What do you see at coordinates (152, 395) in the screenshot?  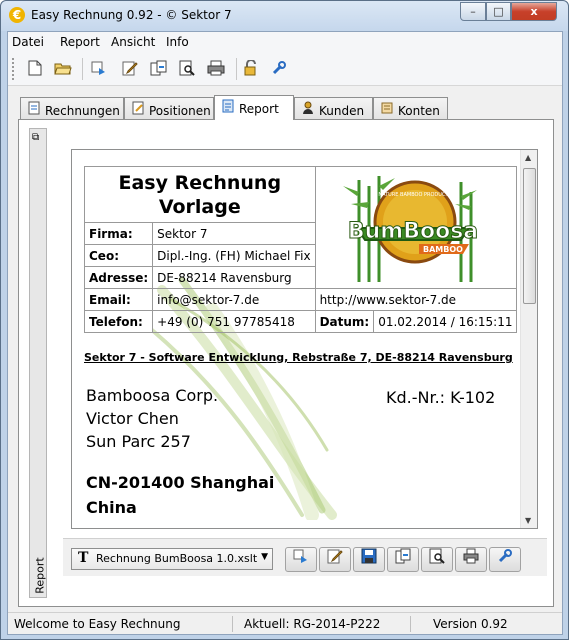 I see `recipient-company: Bamboosa Corp.` at bounding box center [152, 395].